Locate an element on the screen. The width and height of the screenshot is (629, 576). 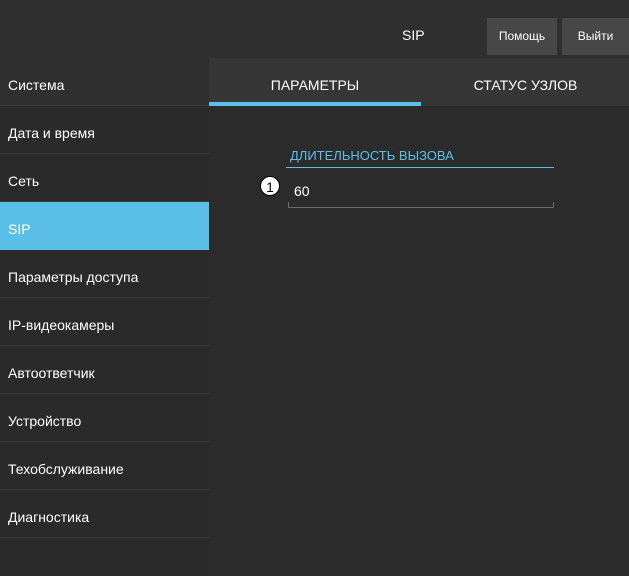
input-edge-right is located at coordinates (553, 205).